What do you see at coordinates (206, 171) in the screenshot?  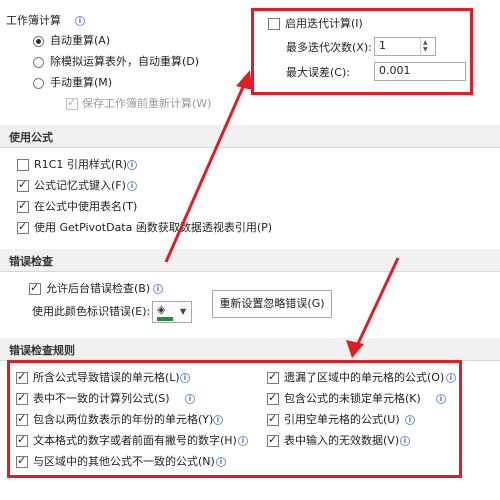 I see `arrow-to-iteration` at bounding box center [206, 171].